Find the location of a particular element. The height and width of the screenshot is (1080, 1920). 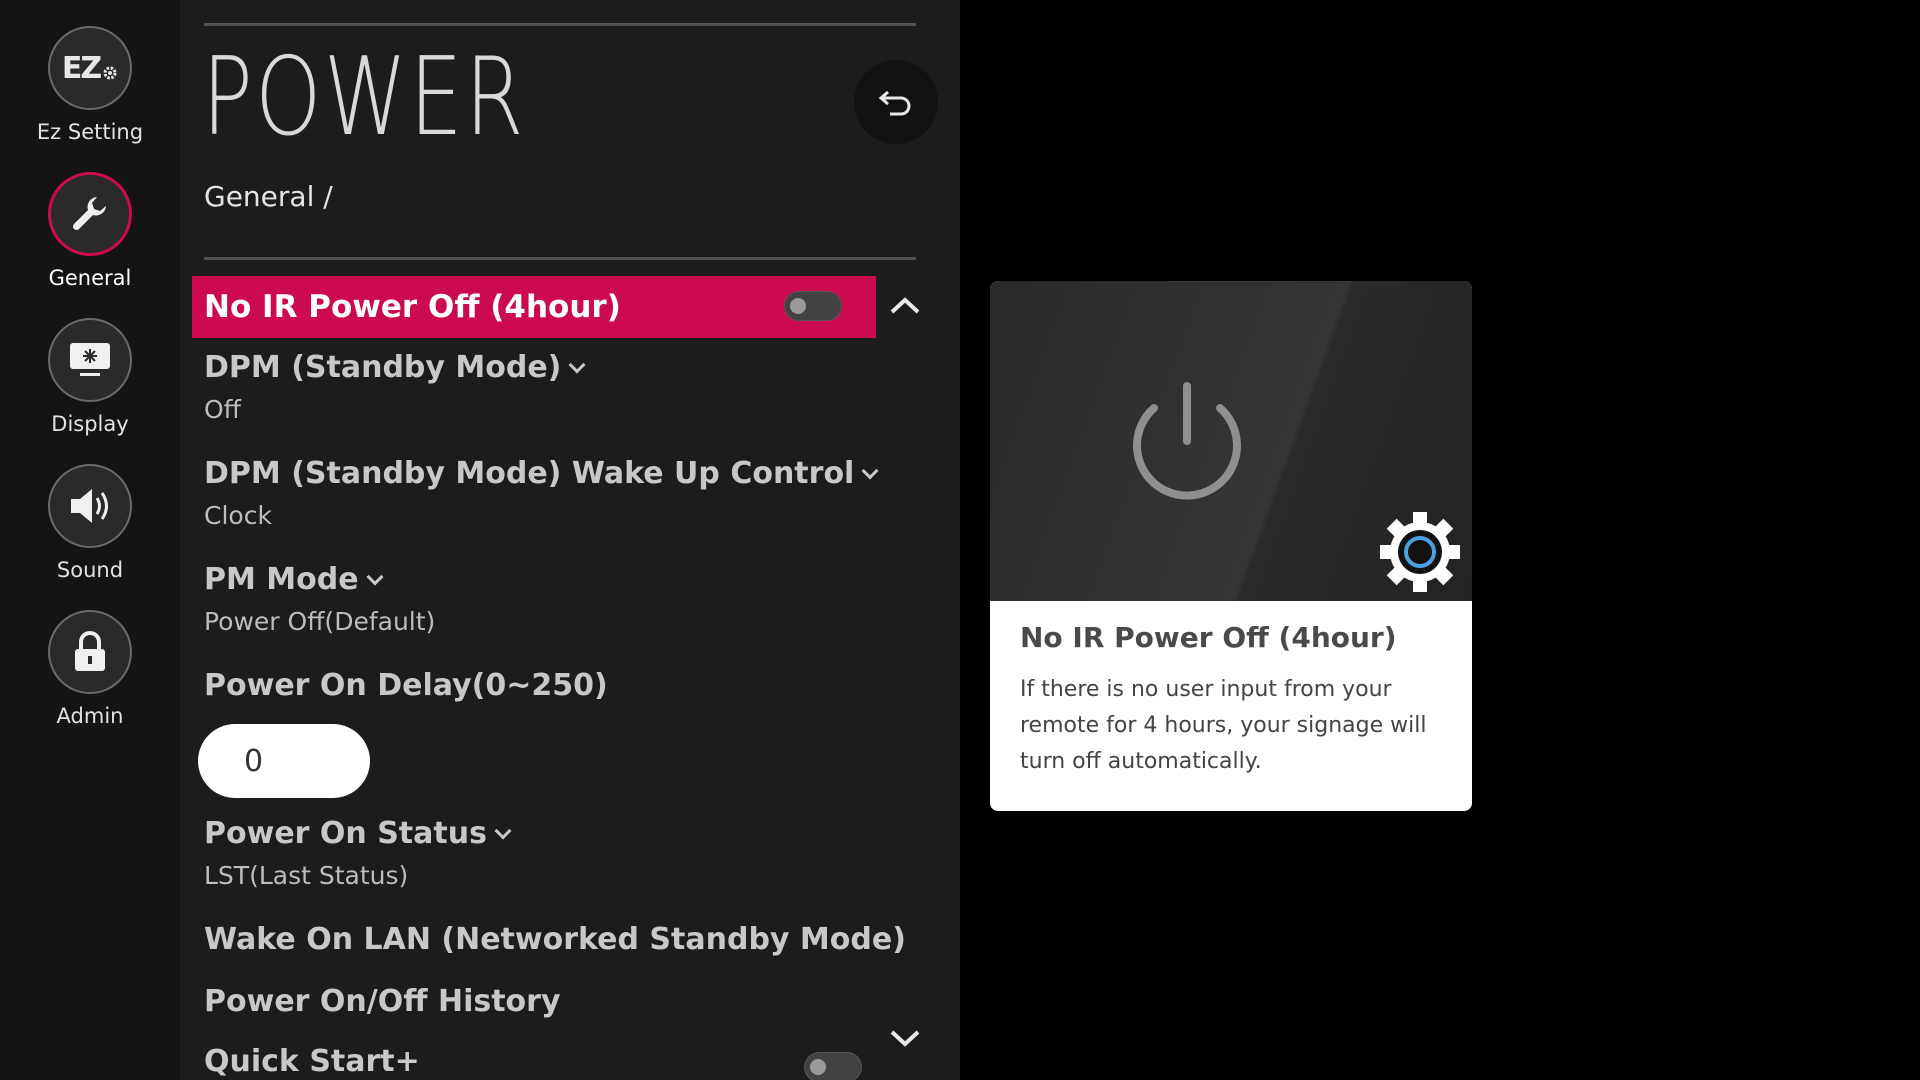

setting-label: Power On Delay(0~250) is located at coordinates (406, 685).